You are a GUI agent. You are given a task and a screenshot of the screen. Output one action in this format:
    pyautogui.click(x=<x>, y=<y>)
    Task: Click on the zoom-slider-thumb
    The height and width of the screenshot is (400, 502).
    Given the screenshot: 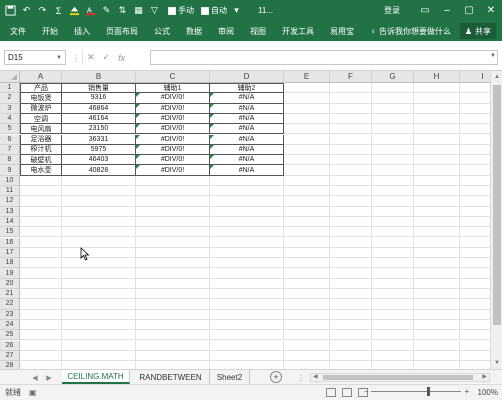 What is the action you would take?
    pyautogui.click(x=429, y=391)
    